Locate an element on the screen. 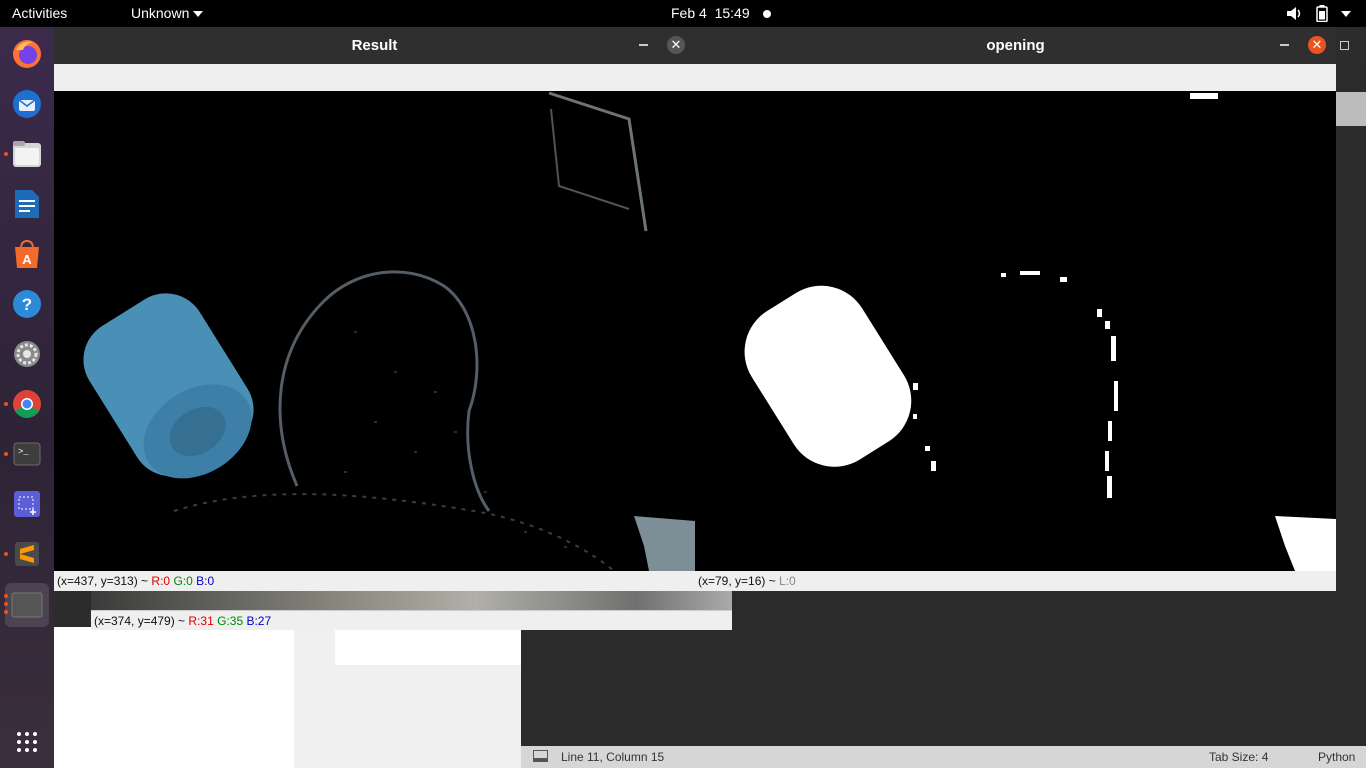  dock: A ? >_ is located at coordinates (27, 397).